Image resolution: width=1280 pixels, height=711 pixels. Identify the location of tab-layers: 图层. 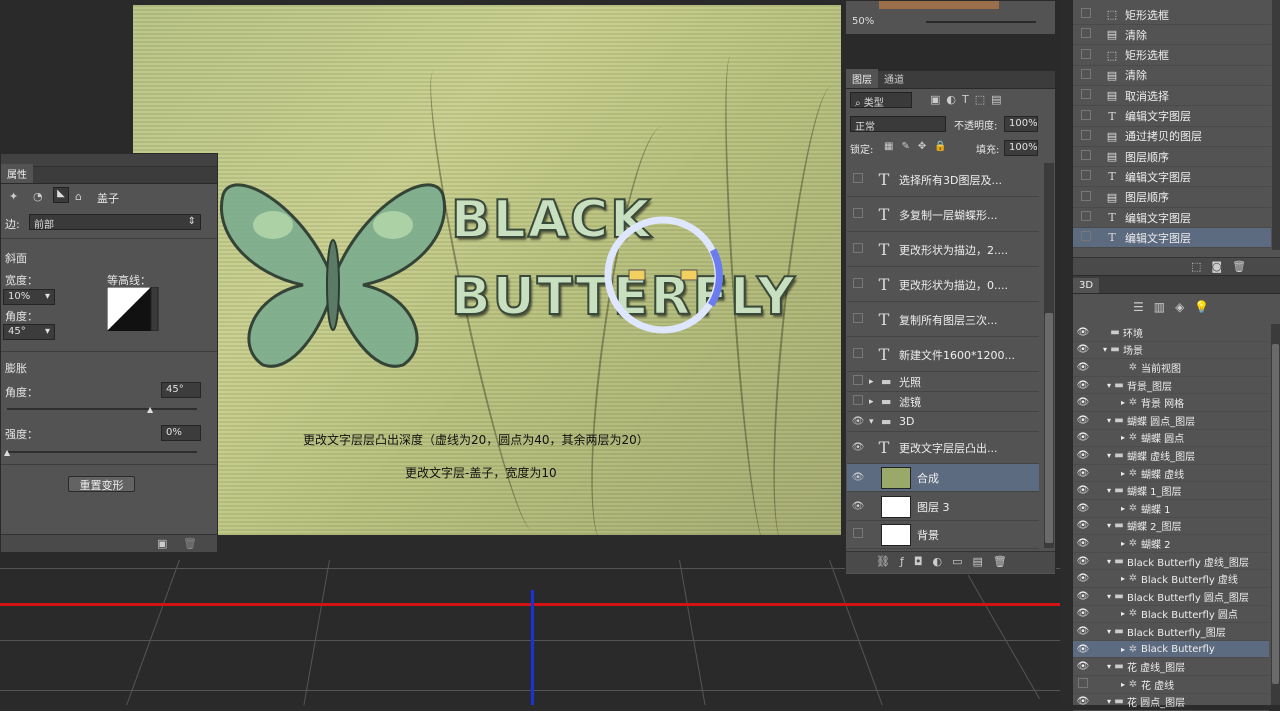
(862, 78).